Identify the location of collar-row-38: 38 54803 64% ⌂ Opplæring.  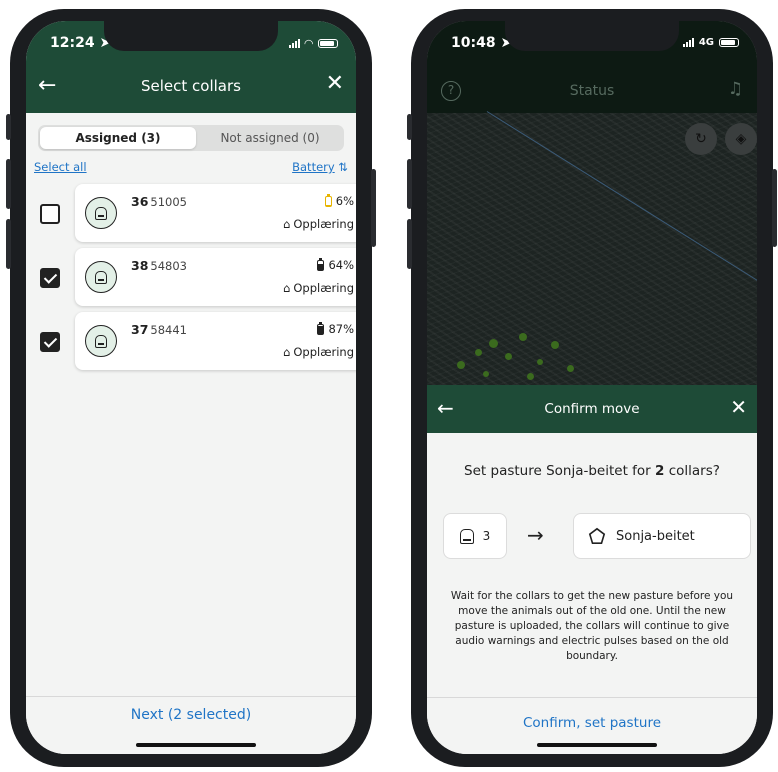
(191, 279).